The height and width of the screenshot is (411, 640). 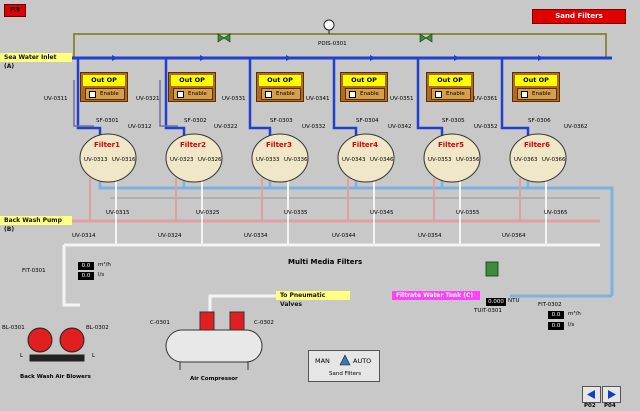 What do you see at coordinates (362, 361) in the screenshot?
I see `auto-label: AUTO` at bounding box center [362, 361].